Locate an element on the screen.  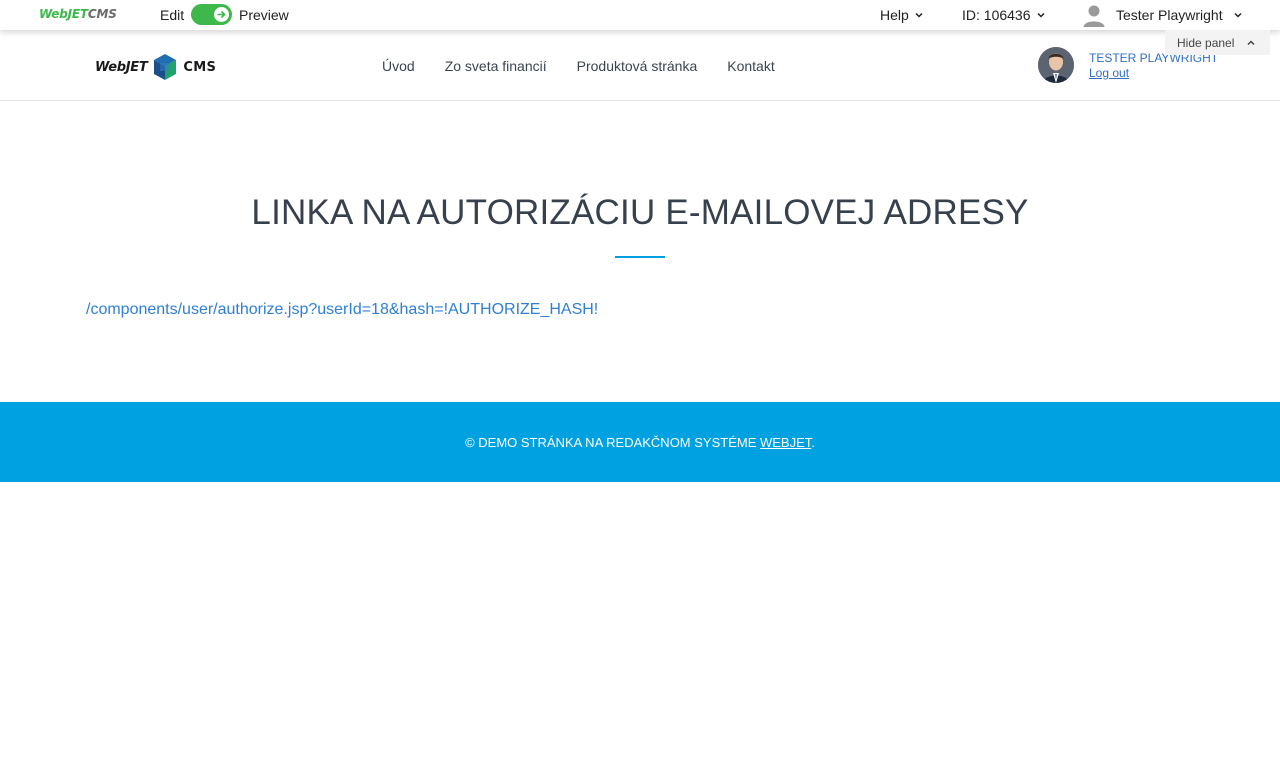
cube-logo-icon is located at coordinates (165, 67).